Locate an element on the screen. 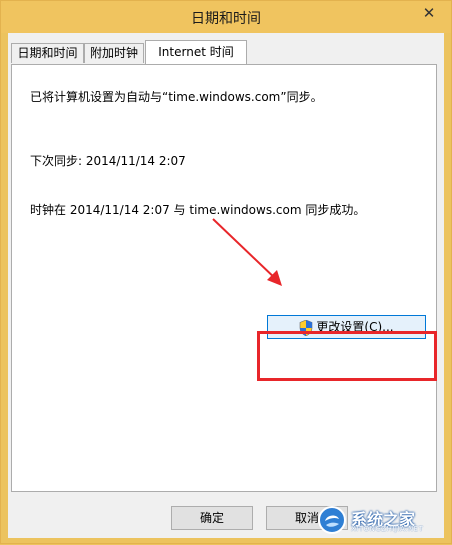 Image resolution: width=452 pixels, height=545 pixels. tab-internet-time: Internet 时间 is located at coordinates (196, 52).